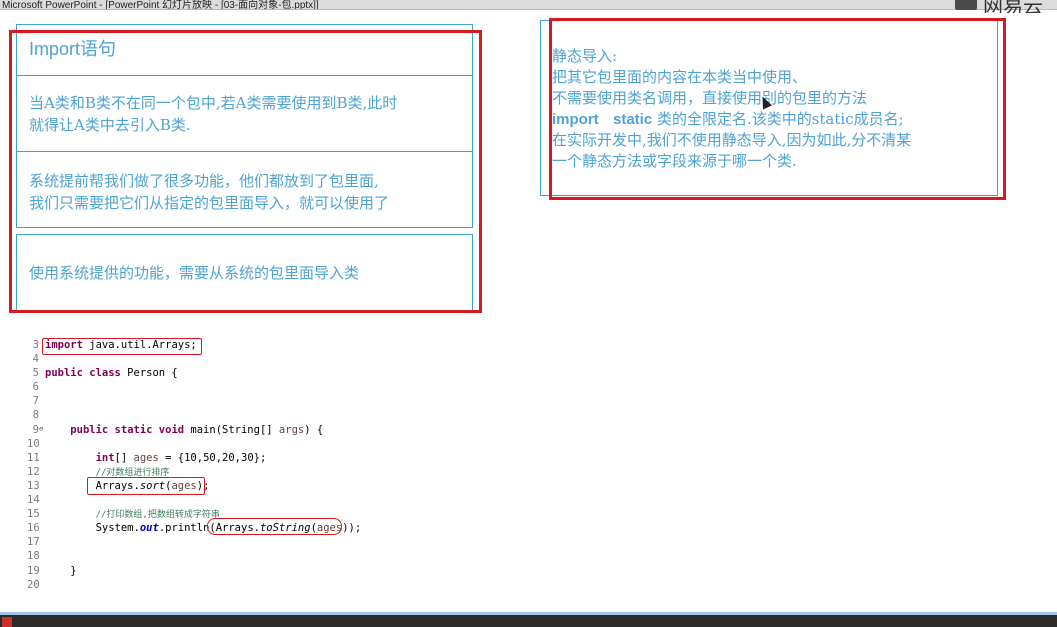  I want to click on watermark-logo: 网易云, so click(1002, 6).